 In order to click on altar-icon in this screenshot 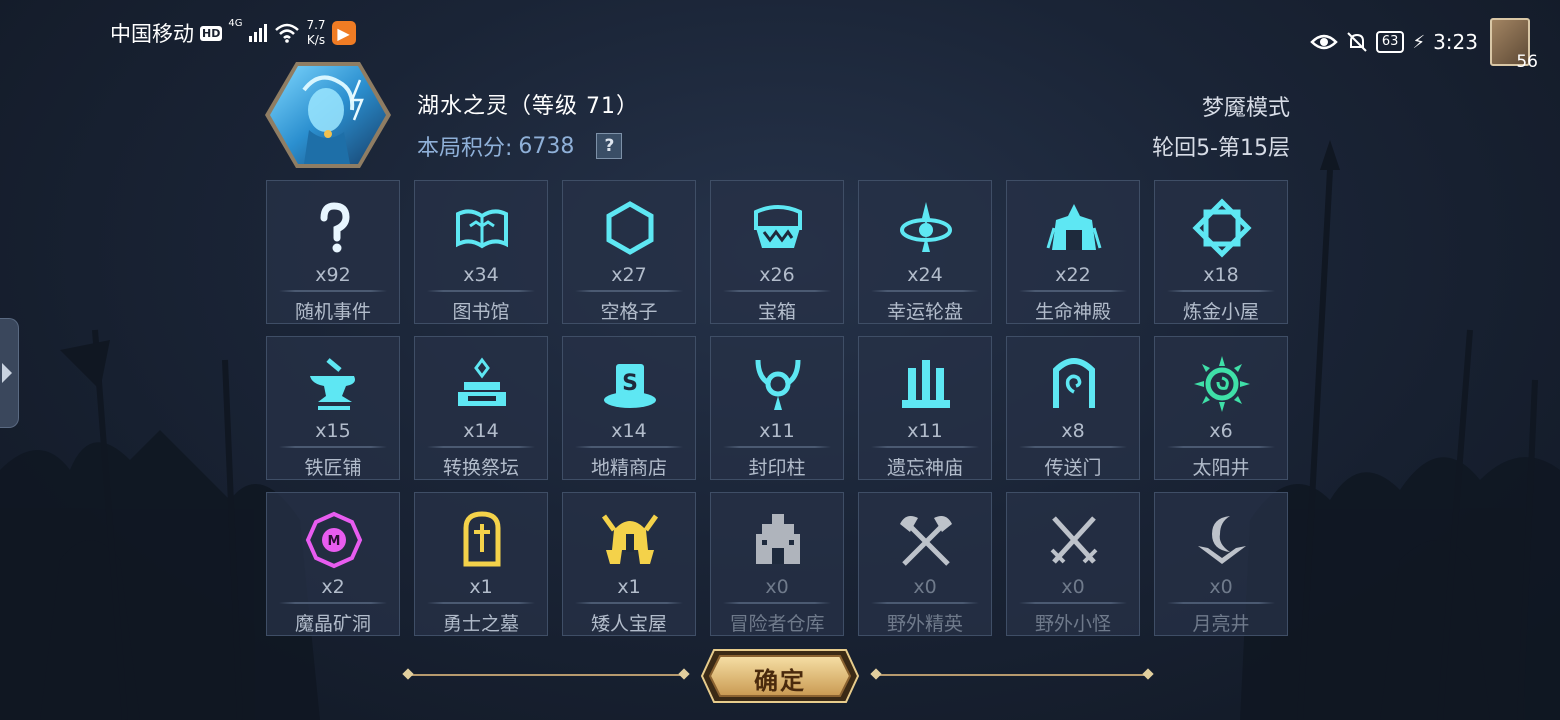, I will do `click(482, 384)`.